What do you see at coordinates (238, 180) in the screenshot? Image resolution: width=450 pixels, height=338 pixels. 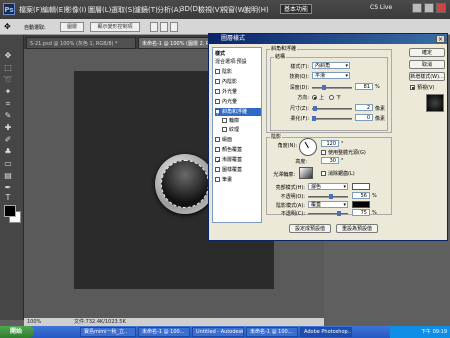 I see `style-item-stroke: 筆畫` at bounding box center [238, 180].